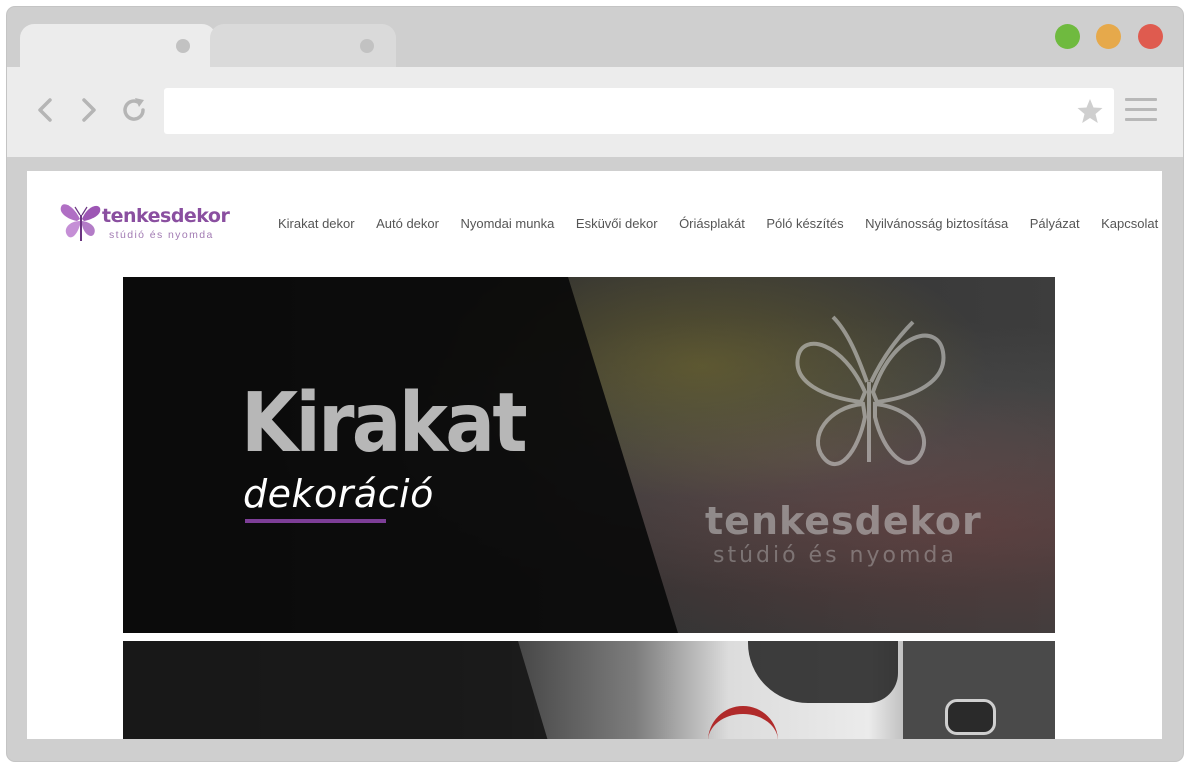 The width and height of the screenshot is (1192, 768). What do you see at coordinates (338, 494) in the screenshot?
I see `hero-subtitle: dekoráció` at bounding box center [338, 494].